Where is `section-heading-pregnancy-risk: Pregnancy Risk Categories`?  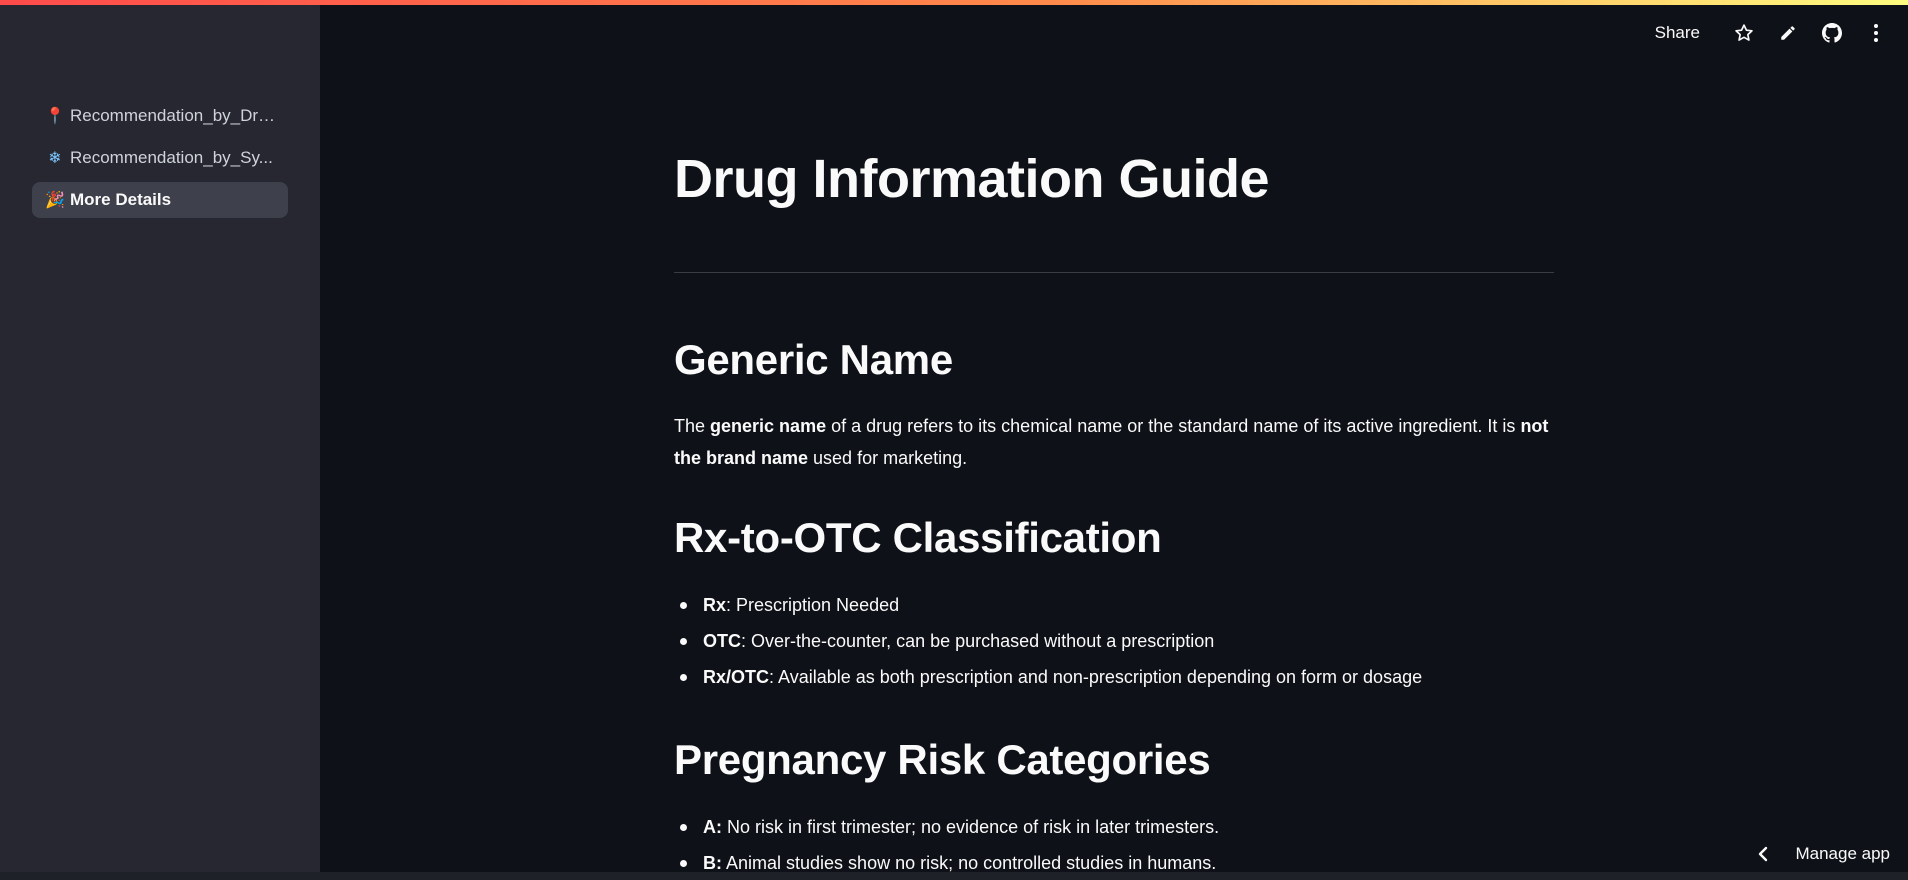
section-heading-pregnancy-risk: Pregnancy Risk Categories is located at coordinates (942, 759).